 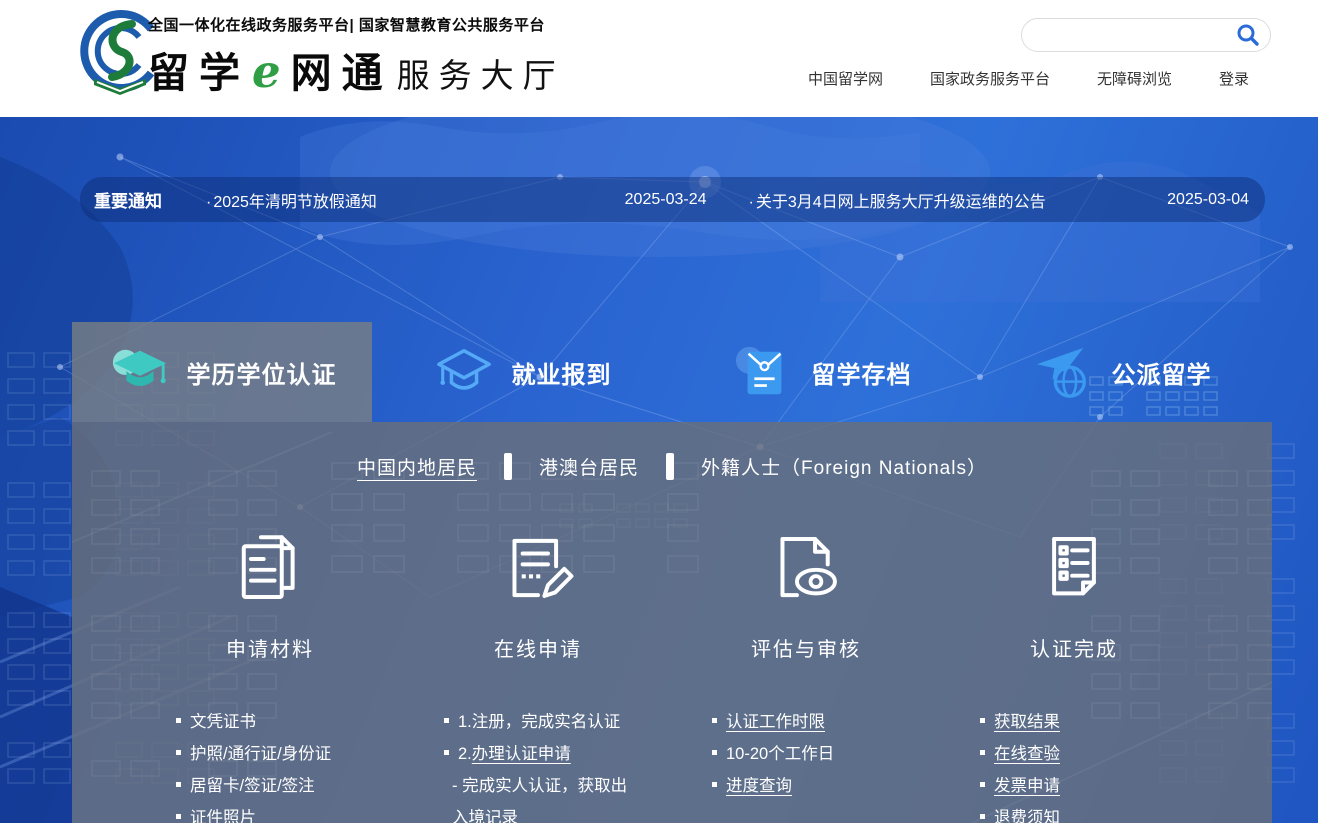 I want to click on list-item: 文凭证书, so click(x=290, y=722).